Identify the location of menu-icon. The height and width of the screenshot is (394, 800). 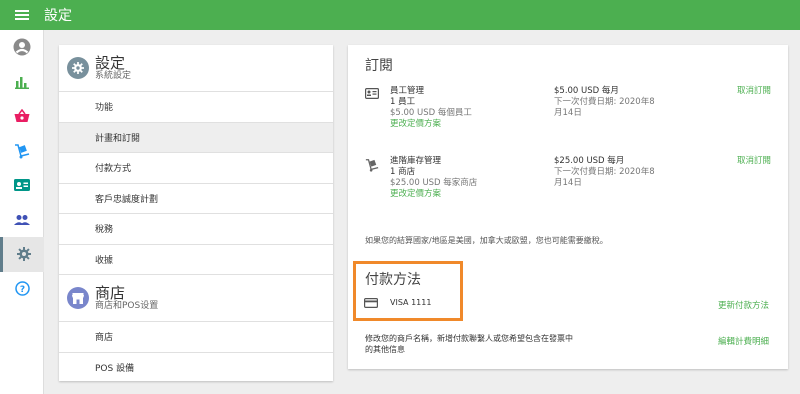
(22, 15).